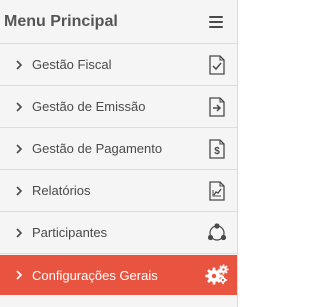 This screenshot has width=320, height=307. I want to click on menu-item-label: Configurações Gerais, so click(95, 275).